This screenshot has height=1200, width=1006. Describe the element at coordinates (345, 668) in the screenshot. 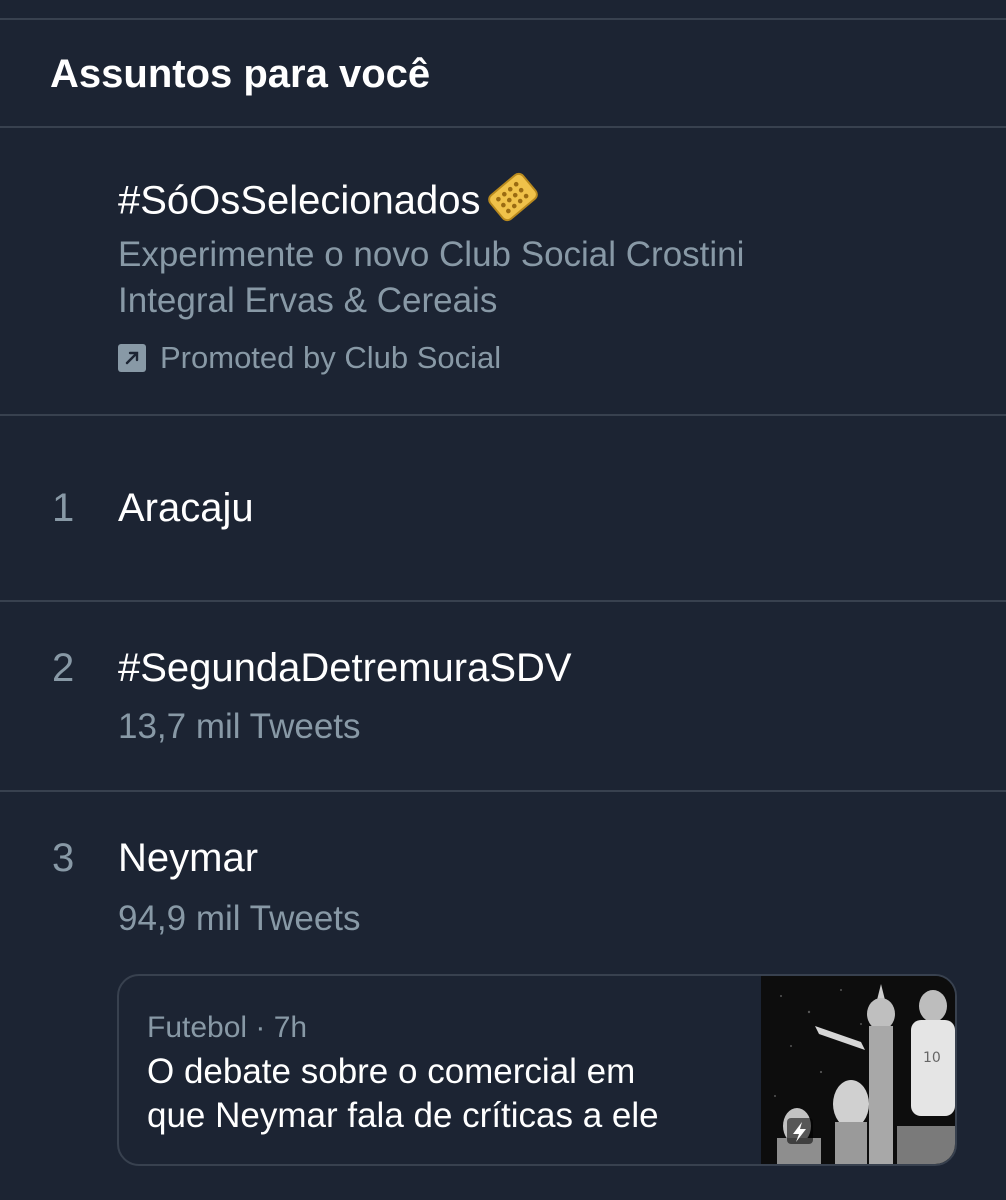

I see `trend-name: #SegundaDetremuraSDV` at that location.